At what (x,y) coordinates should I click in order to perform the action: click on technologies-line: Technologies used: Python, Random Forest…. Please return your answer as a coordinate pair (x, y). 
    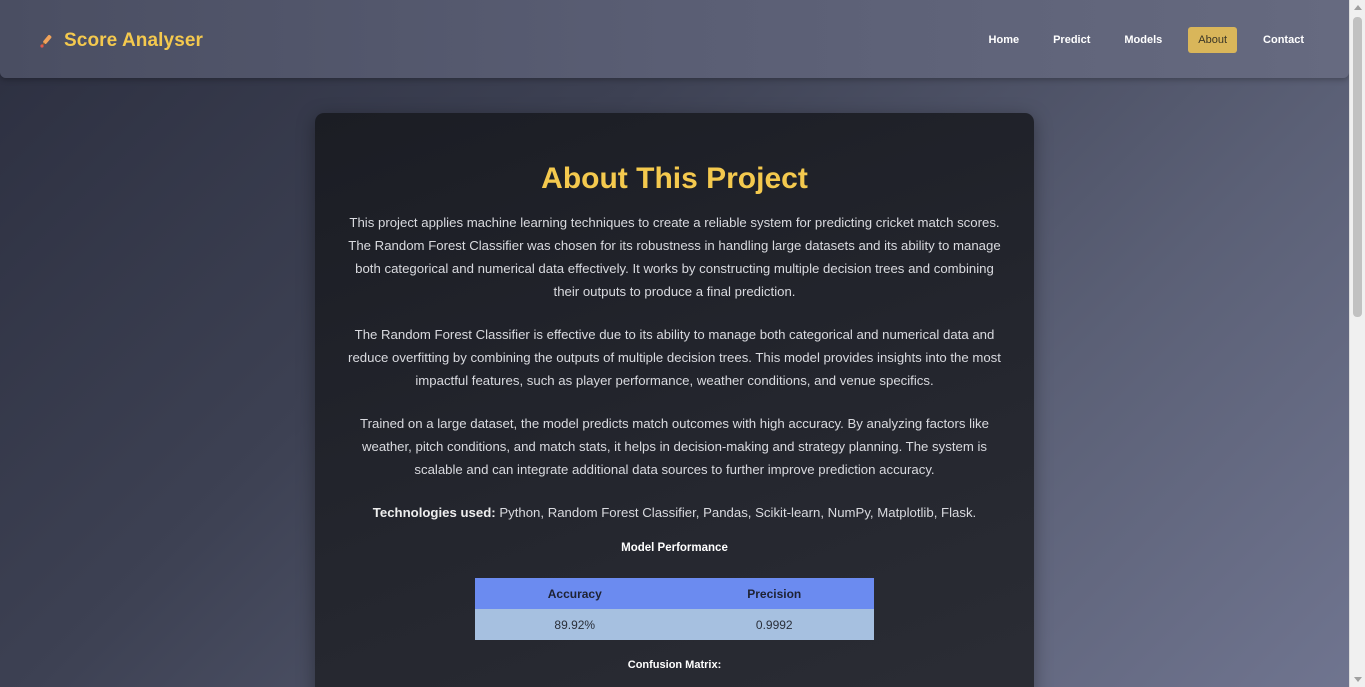
    Looking at the image, I should click on (674, 512).